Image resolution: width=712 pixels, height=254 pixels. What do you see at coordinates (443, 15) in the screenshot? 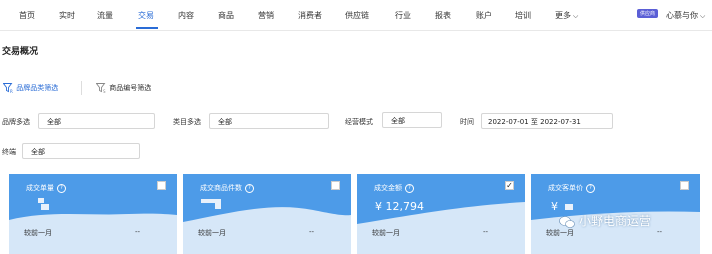
I see `nav-item-reports: 报表` at bounding box center [443, 15].